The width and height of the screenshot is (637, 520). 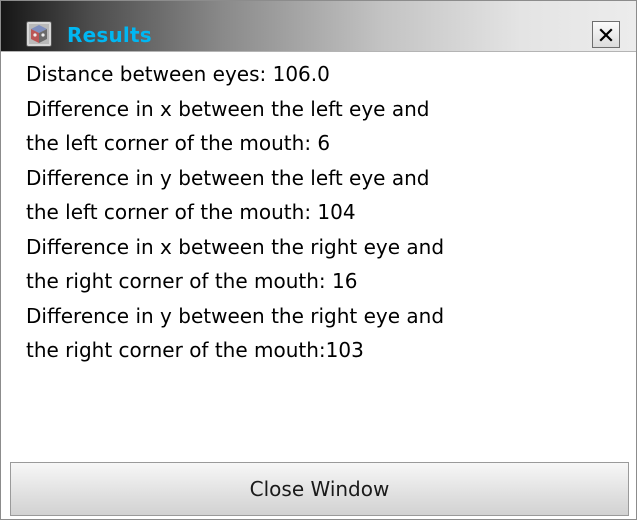 I want to click on result-line: Difference in y between the left eye and, so click(x=228, y=177).